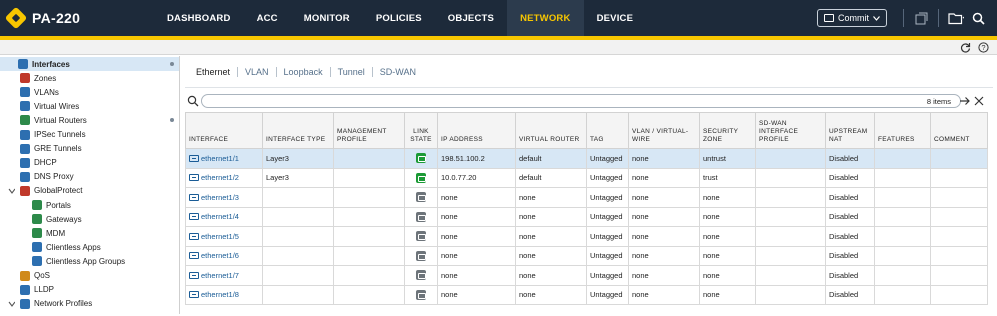 The height and width of the screenshot is (316, 997). I want to click on link-up-icon, so click(421, 158).